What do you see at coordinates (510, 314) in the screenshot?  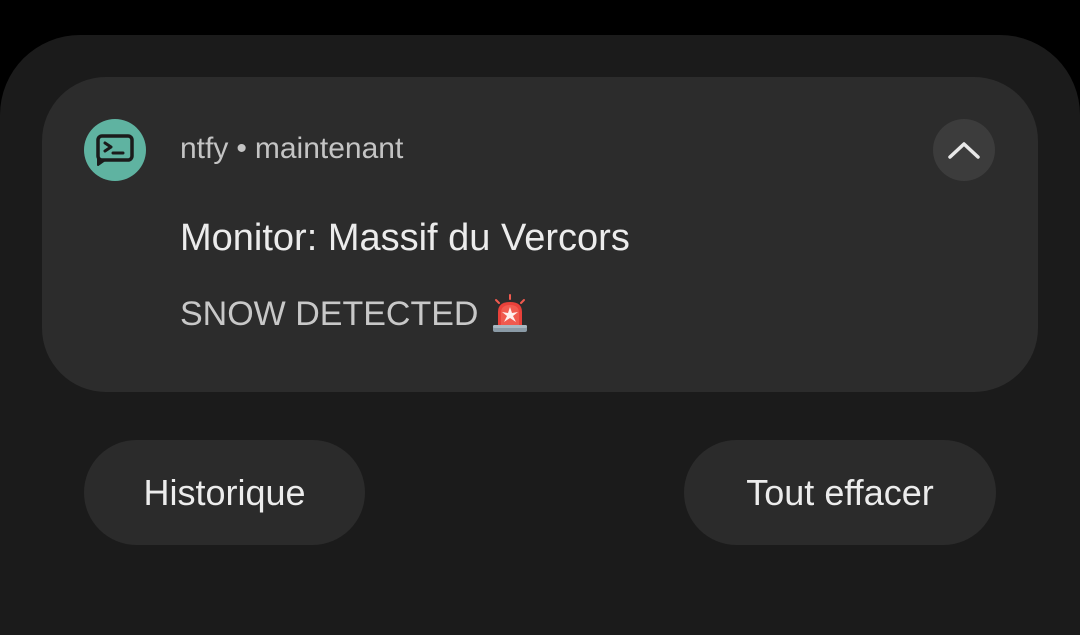 I see `police-car-light-icon` at bounding box center [510, 314].